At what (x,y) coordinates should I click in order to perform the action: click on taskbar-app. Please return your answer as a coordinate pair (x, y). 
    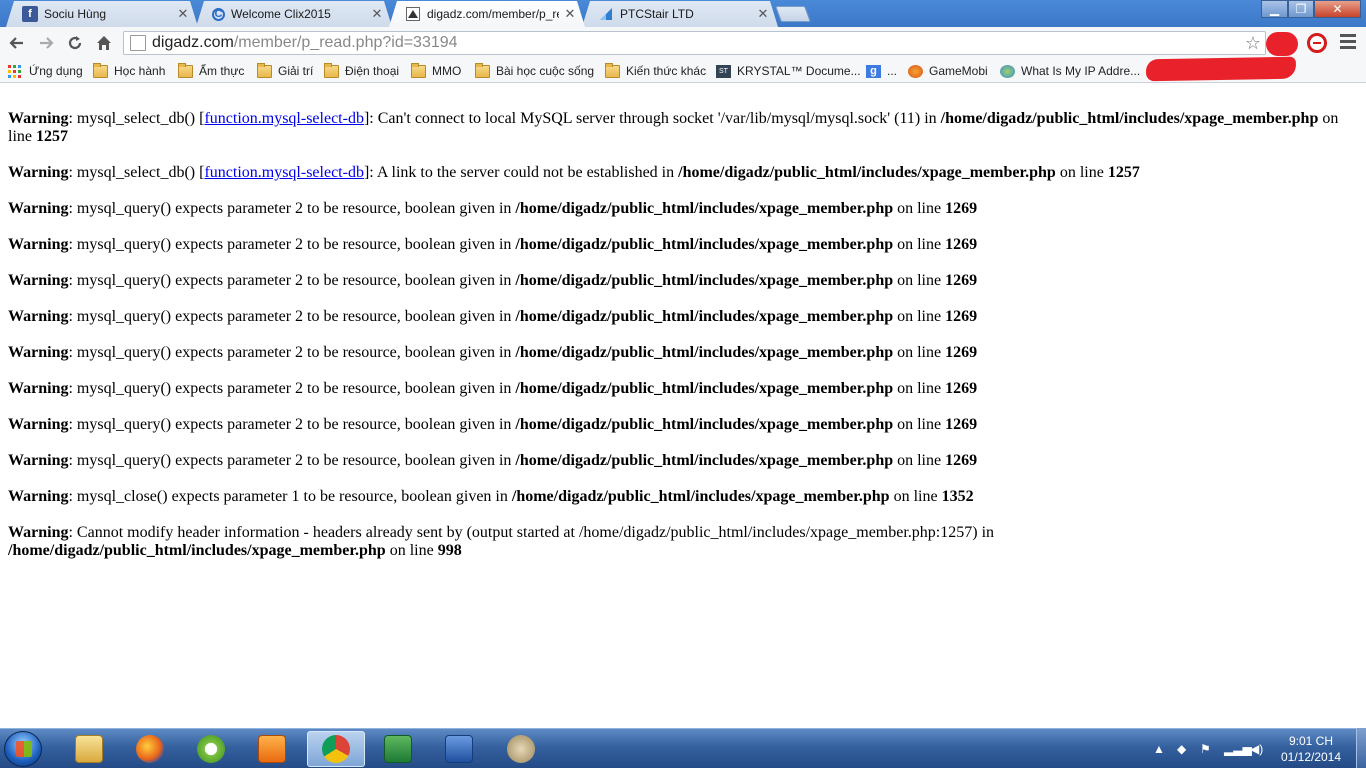
    Looking at the image, I should click on (521, 749).